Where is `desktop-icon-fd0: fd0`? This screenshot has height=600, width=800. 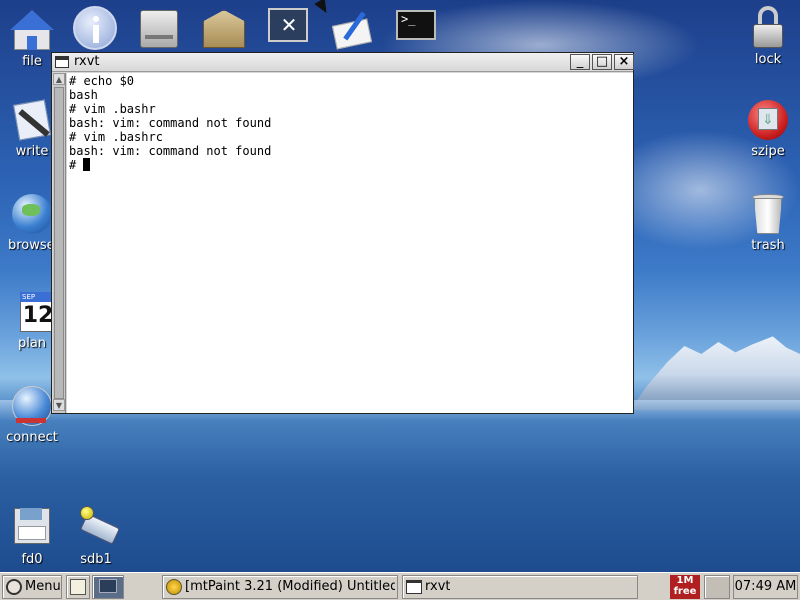
desktop-icon-fd0: fd0 is located at coordinates (32, 536).